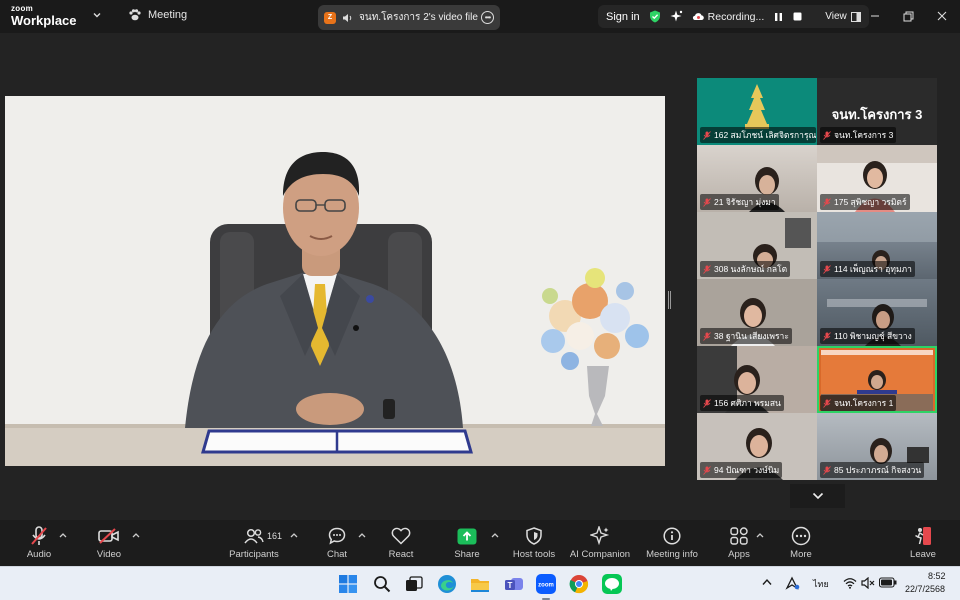 This screenshot has width=960, height=600. I want to click on participant-name-tag: จนท.โครงการ 3, so click(858, 135).